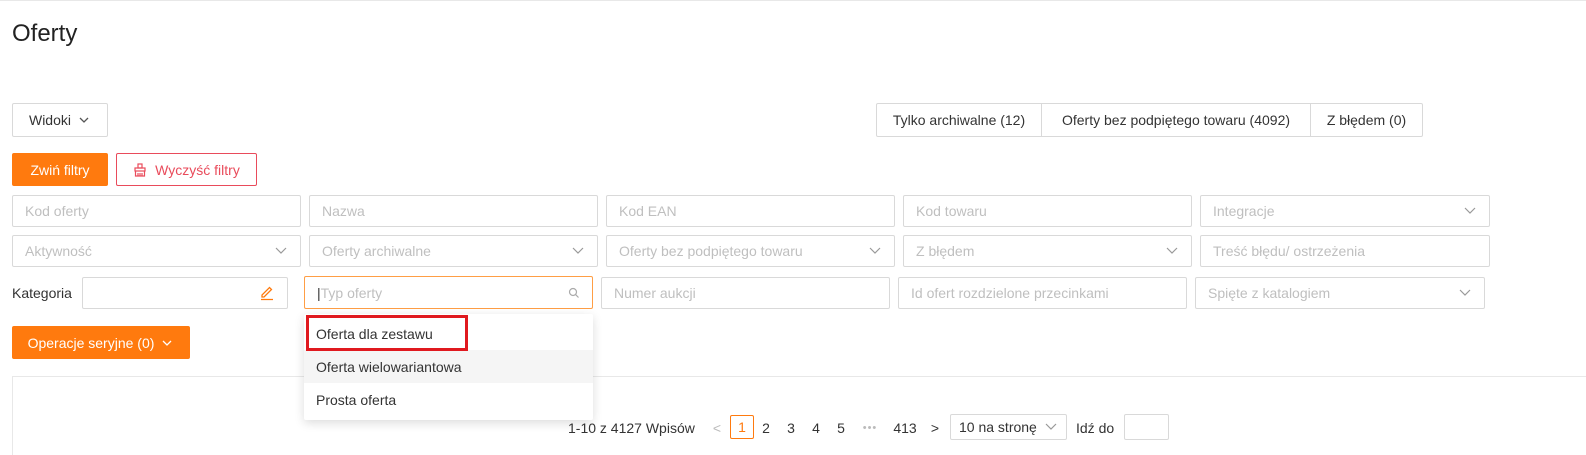  I want to click on views-dropdown-button: Widoki, so click(60, 120).